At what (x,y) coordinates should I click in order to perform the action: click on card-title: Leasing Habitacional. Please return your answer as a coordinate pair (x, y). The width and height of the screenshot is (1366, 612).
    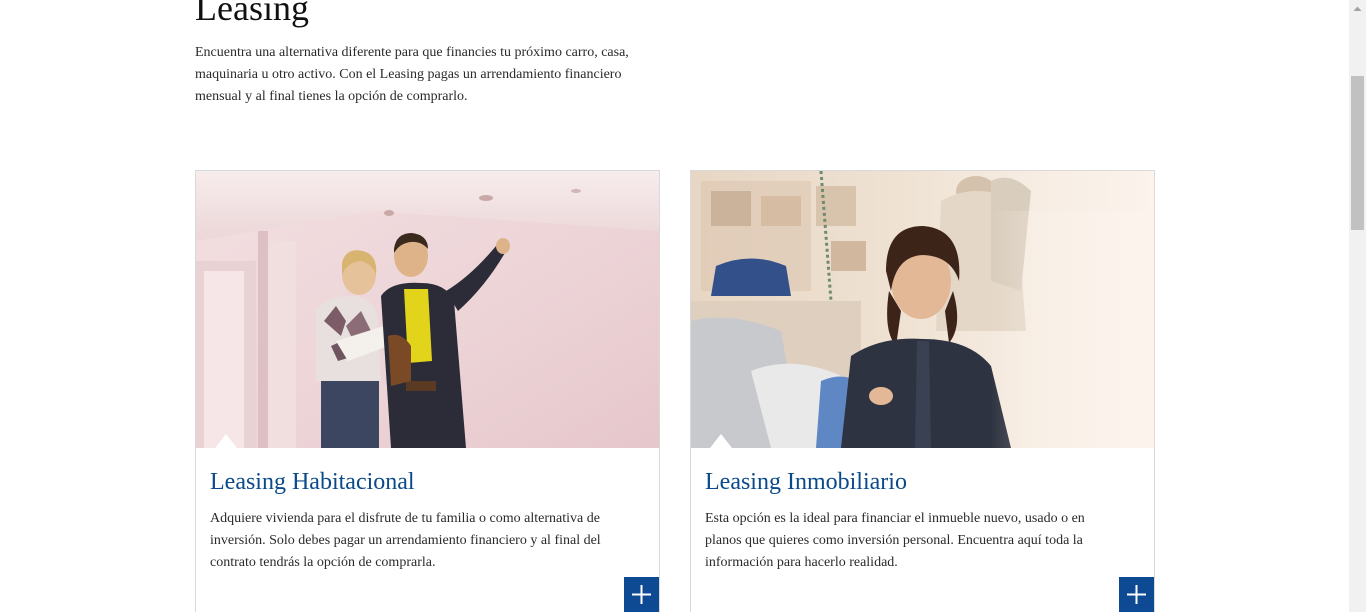
    Looking at the image, I should click on (312, 482).